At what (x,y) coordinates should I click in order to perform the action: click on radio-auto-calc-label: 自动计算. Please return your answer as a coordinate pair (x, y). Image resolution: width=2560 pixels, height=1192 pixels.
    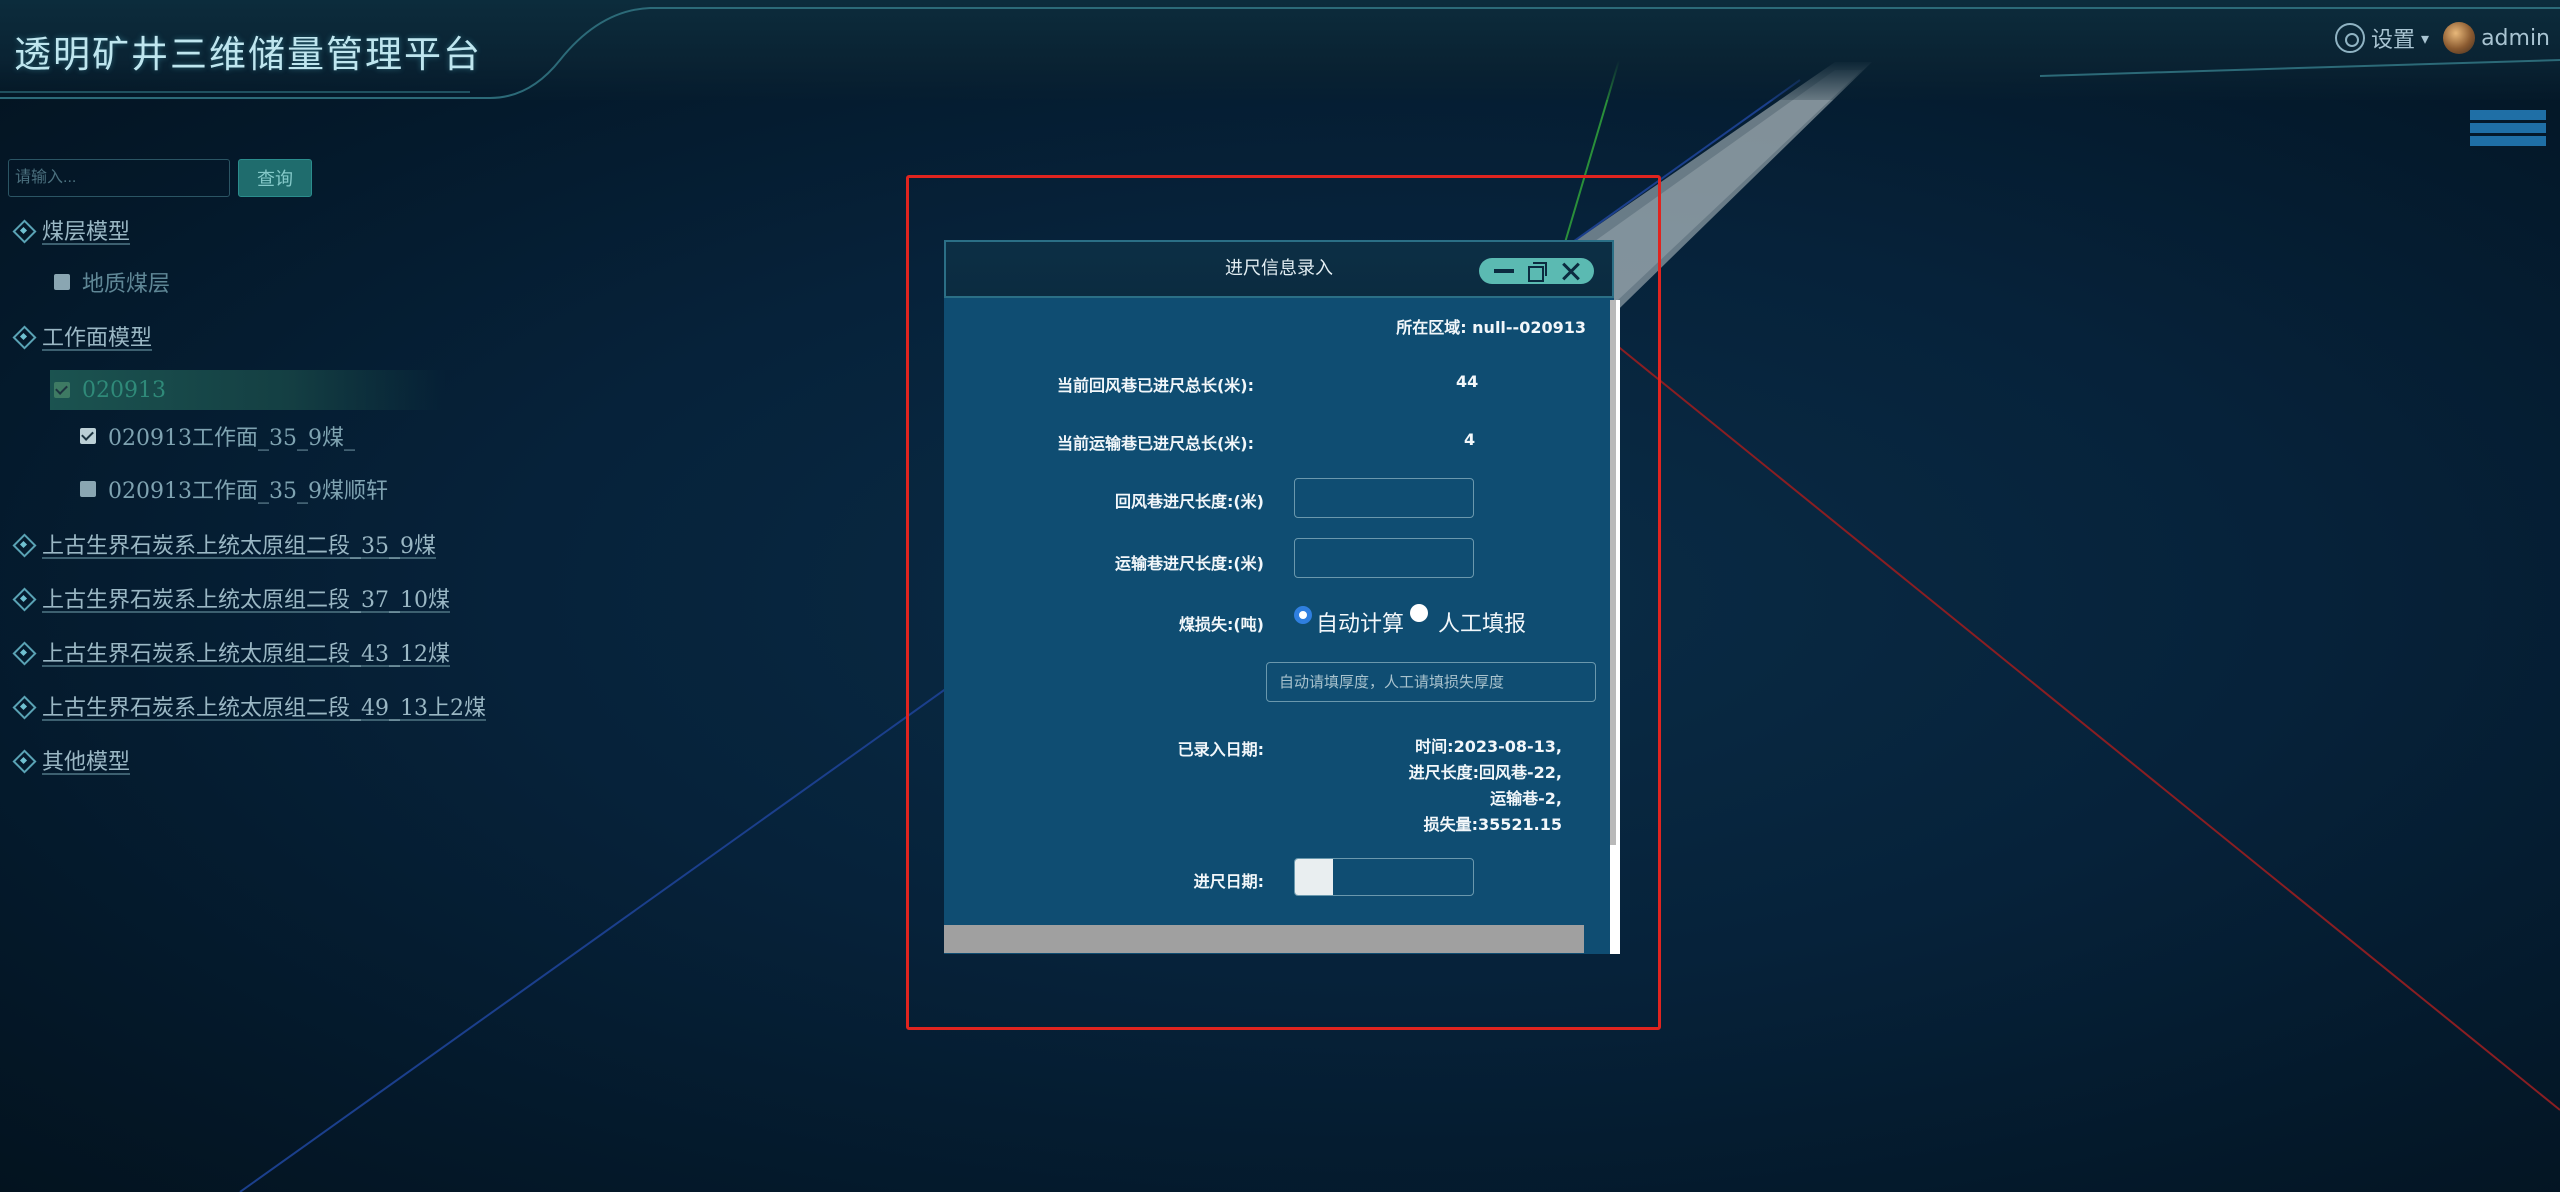
    Looking at the image, I should click on (1360, 624).